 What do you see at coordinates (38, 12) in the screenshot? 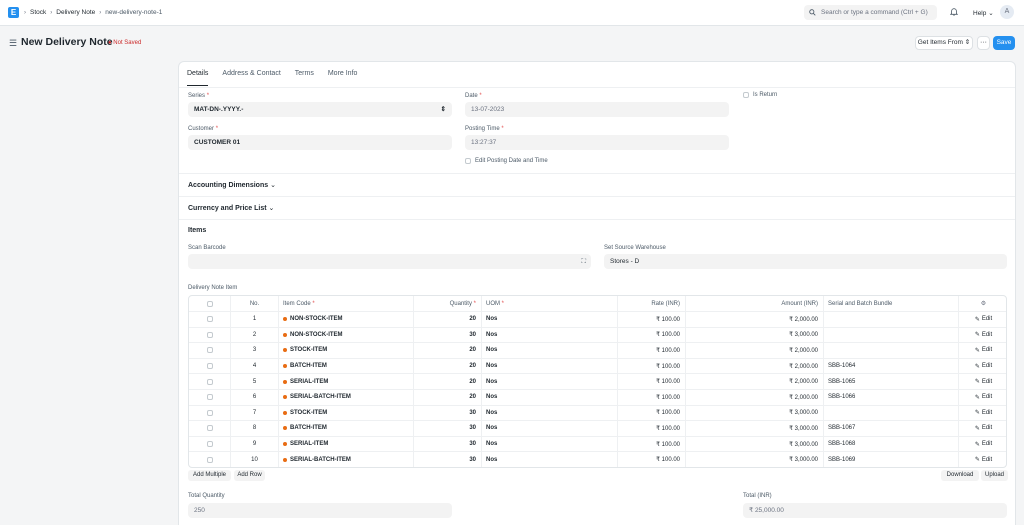
I see `breadcrumb-stock: Stock` at bounding box center [38, 12].